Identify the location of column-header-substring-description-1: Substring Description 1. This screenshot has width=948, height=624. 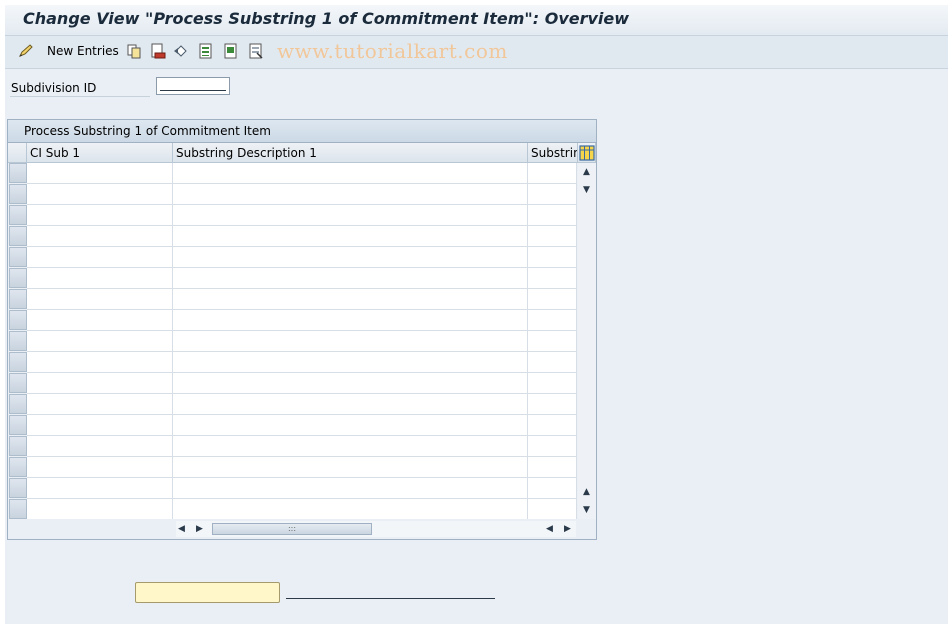
(350, 153).